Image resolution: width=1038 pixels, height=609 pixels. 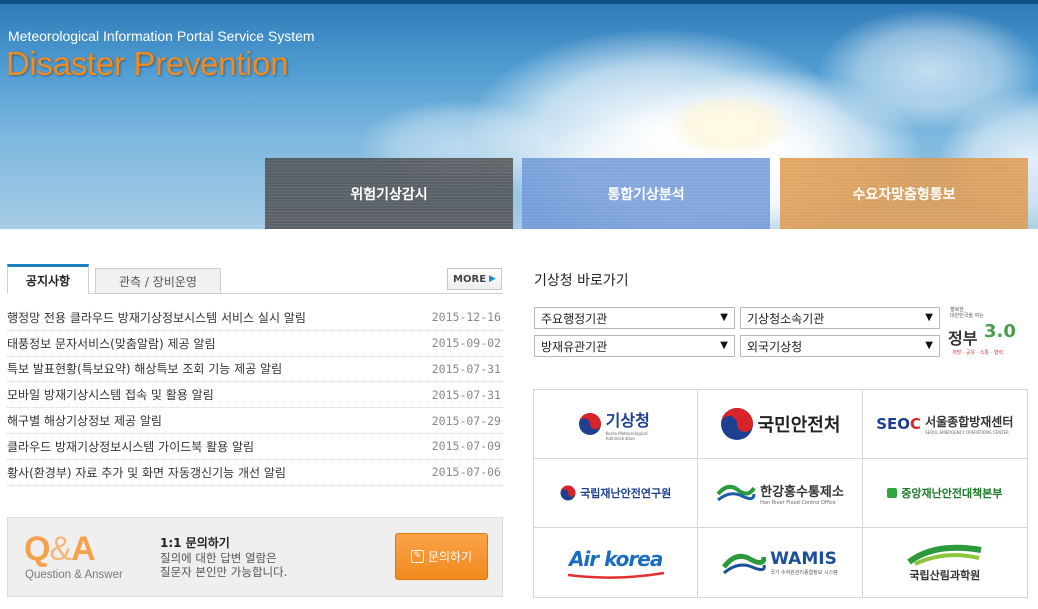 What do you see at coordinates (255, 344) in the screenshot?
I see `list-item: 태풍정보 문자서비스(맞춤알람) 제공 알림 2015-09-02` at bounding box center [255, 344].